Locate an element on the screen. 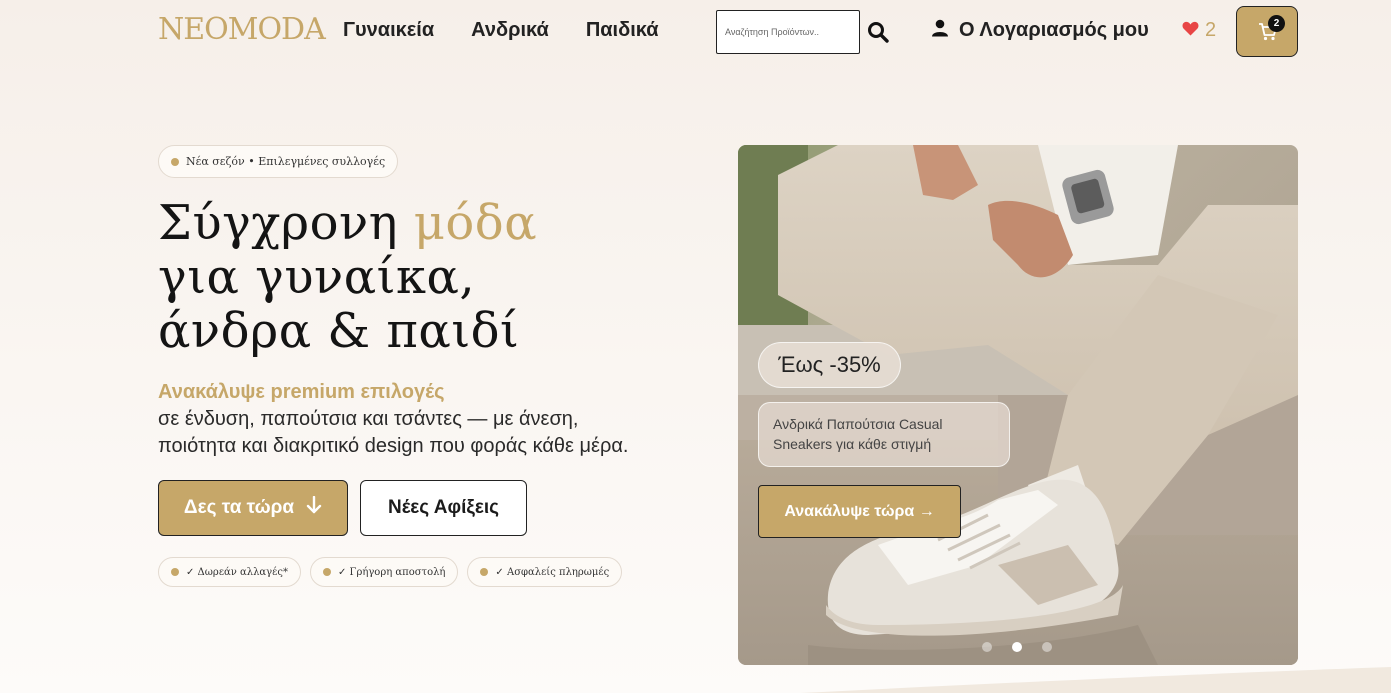  nav-men: Ανδρικά is located at coordinates (510, 30).